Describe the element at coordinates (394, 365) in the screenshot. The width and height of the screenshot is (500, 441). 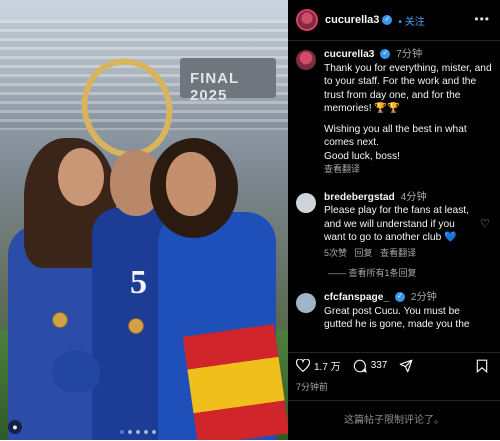
I see `action-bar: 1.7 万 337` at that location.